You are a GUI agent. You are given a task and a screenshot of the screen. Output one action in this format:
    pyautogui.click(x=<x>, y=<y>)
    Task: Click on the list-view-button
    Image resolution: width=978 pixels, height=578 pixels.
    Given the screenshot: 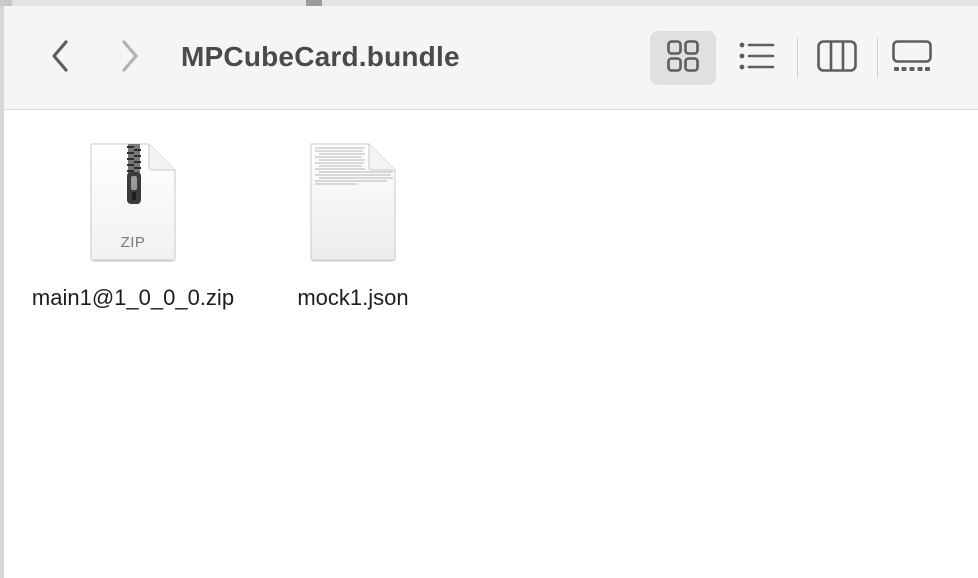 What is the action you would take?
    pyautogui.click(x=757, y=58)
    